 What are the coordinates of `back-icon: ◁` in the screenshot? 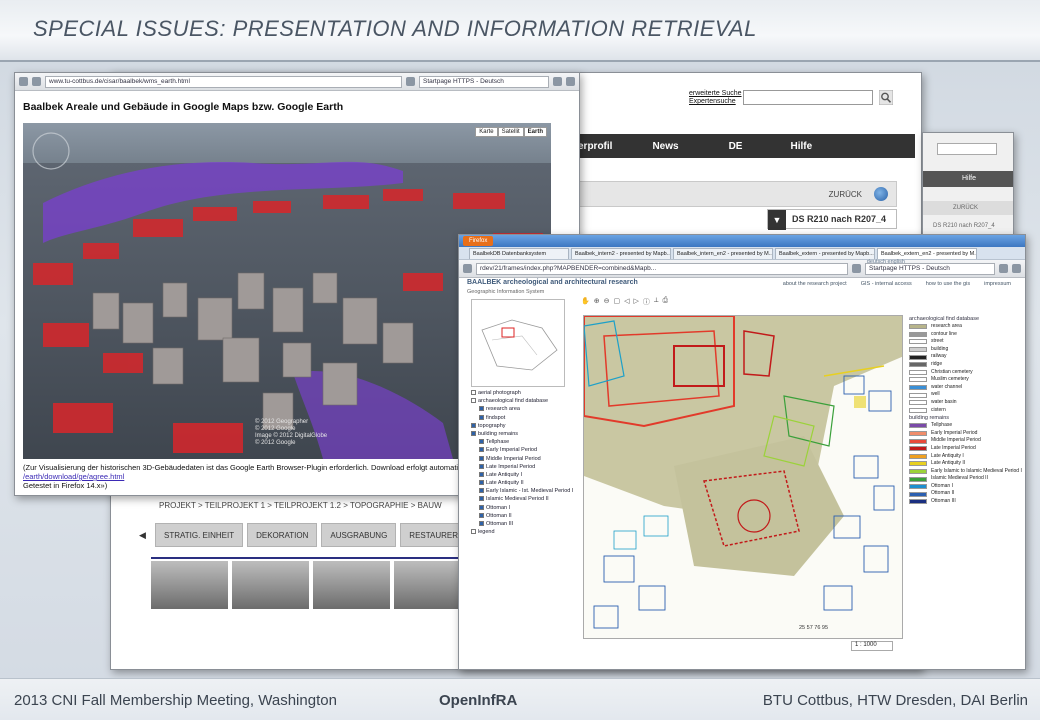 It's located at (626, 302).